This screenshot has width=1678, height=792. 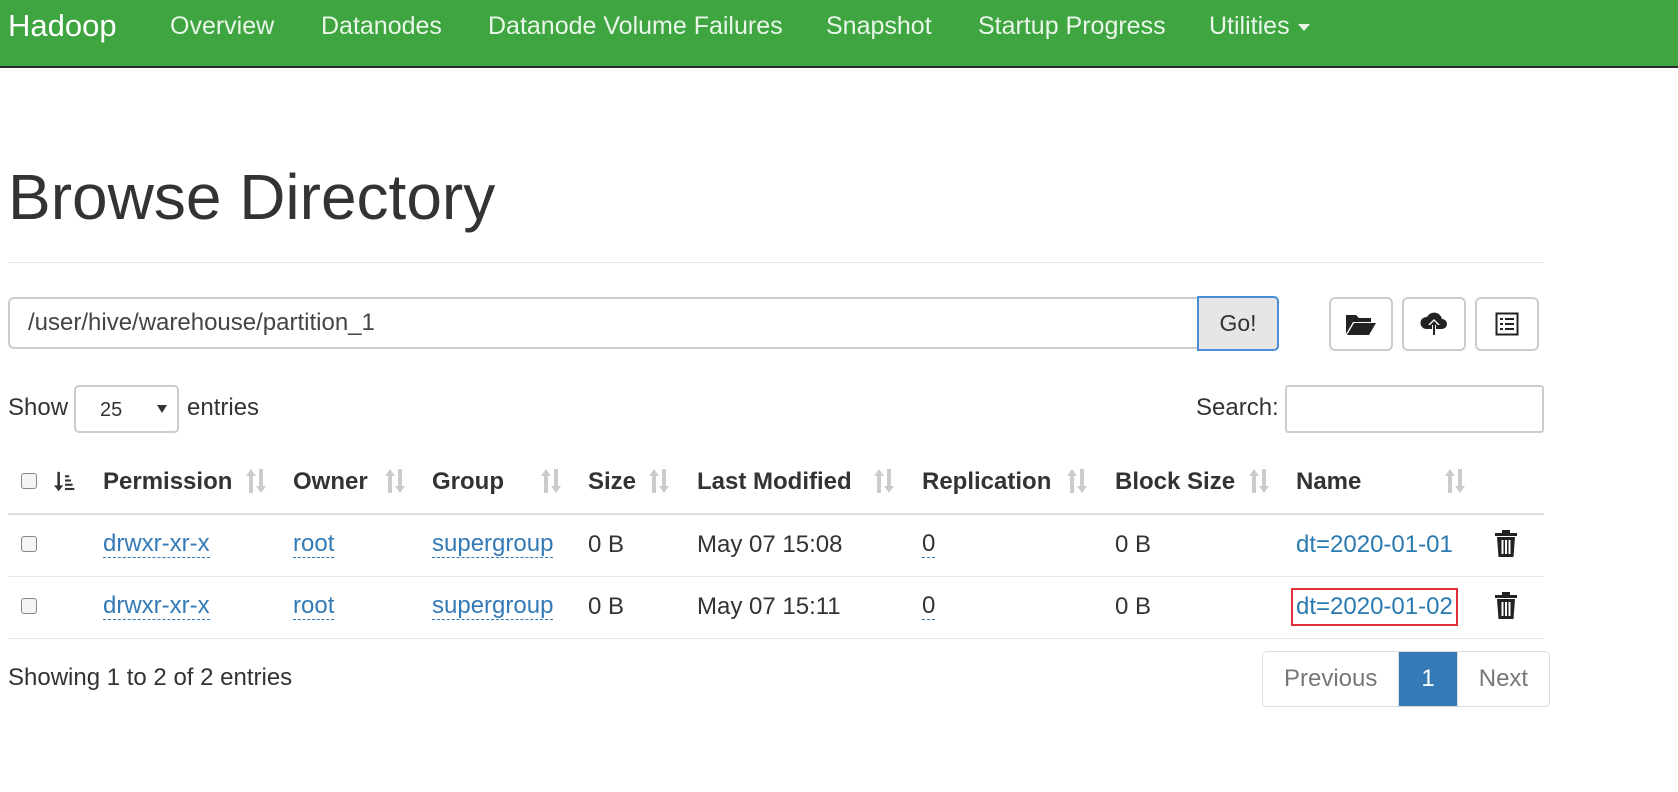 What do you see at coordinates (330, 482) in the screenshot?
I see `col-owner: Owner` at bounding box center [330, 482].